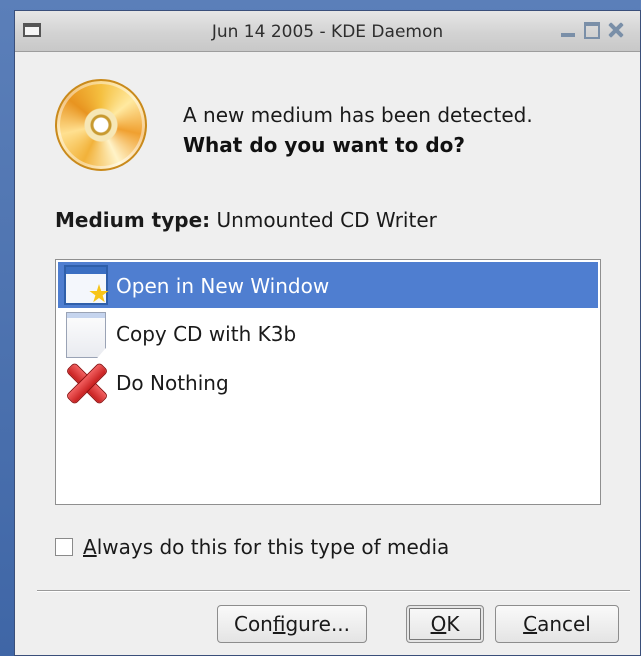 This screenshot has width=641, height=656. What do you see at coordinates (358, 115) in the screenshot?
I see `detected-message: A new medium has been detected.` at bounding box center [358, 115].